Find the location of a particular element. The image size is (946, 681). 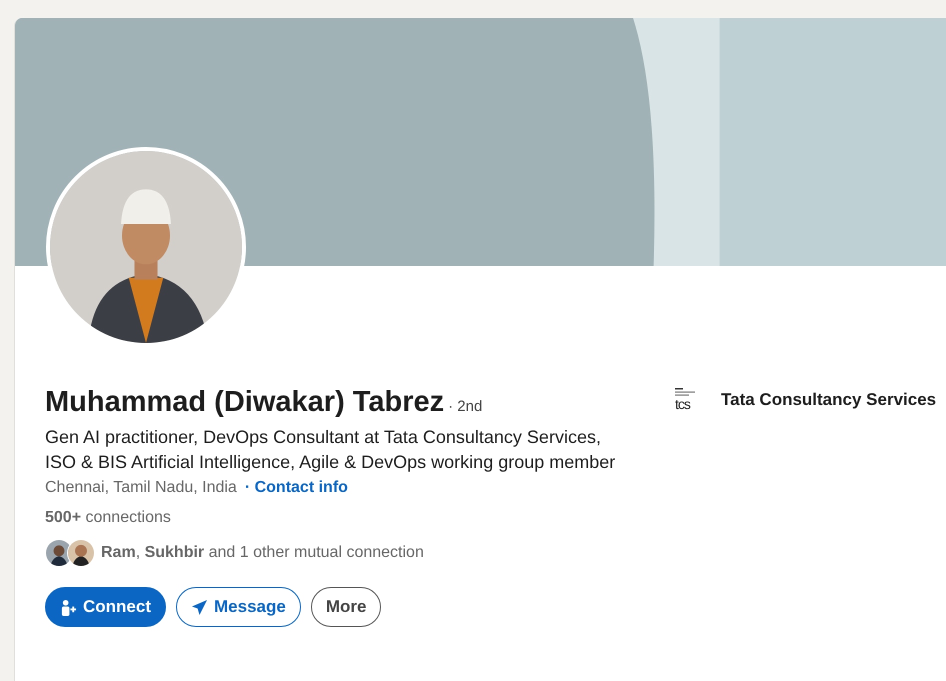

action-button: Message is located at coordinates (238, 607).